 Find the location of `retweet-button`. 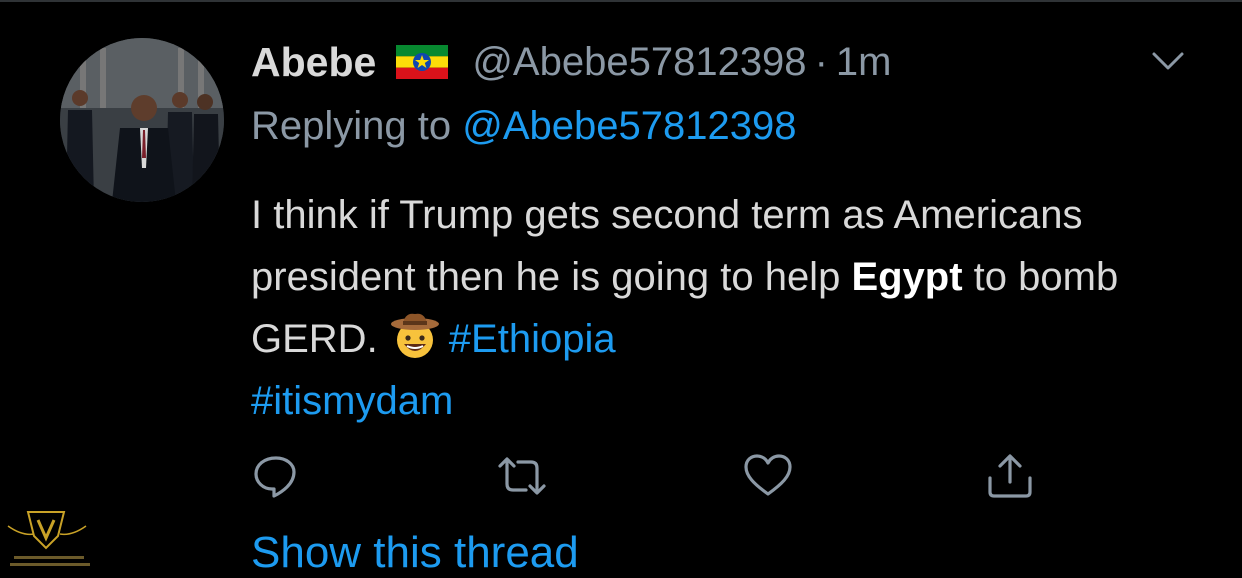

retweet-button is located at coordinates (522, 476).